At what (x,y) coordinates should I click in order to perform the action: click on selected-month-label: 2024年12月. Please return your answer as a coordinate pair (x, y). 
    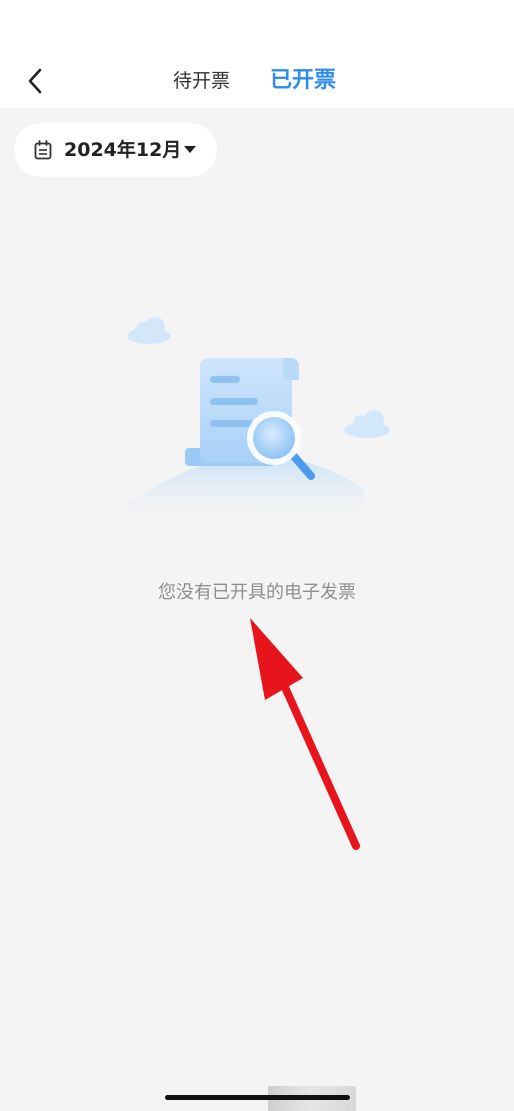
    Looking at the image, I should click on (123, 150).